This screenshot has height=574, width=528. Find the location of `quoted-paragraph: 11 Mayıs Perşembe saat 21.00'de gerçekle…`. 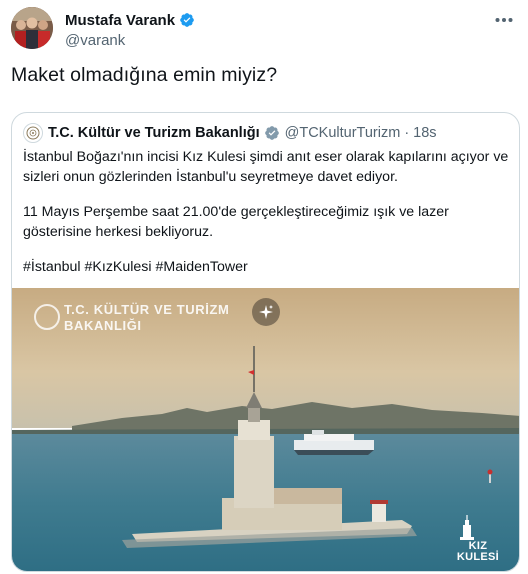

quoted-paragraph: 11 Mayıs Perşembe saat 21.00'de gerçekle… is located at coordinates (236, 222).